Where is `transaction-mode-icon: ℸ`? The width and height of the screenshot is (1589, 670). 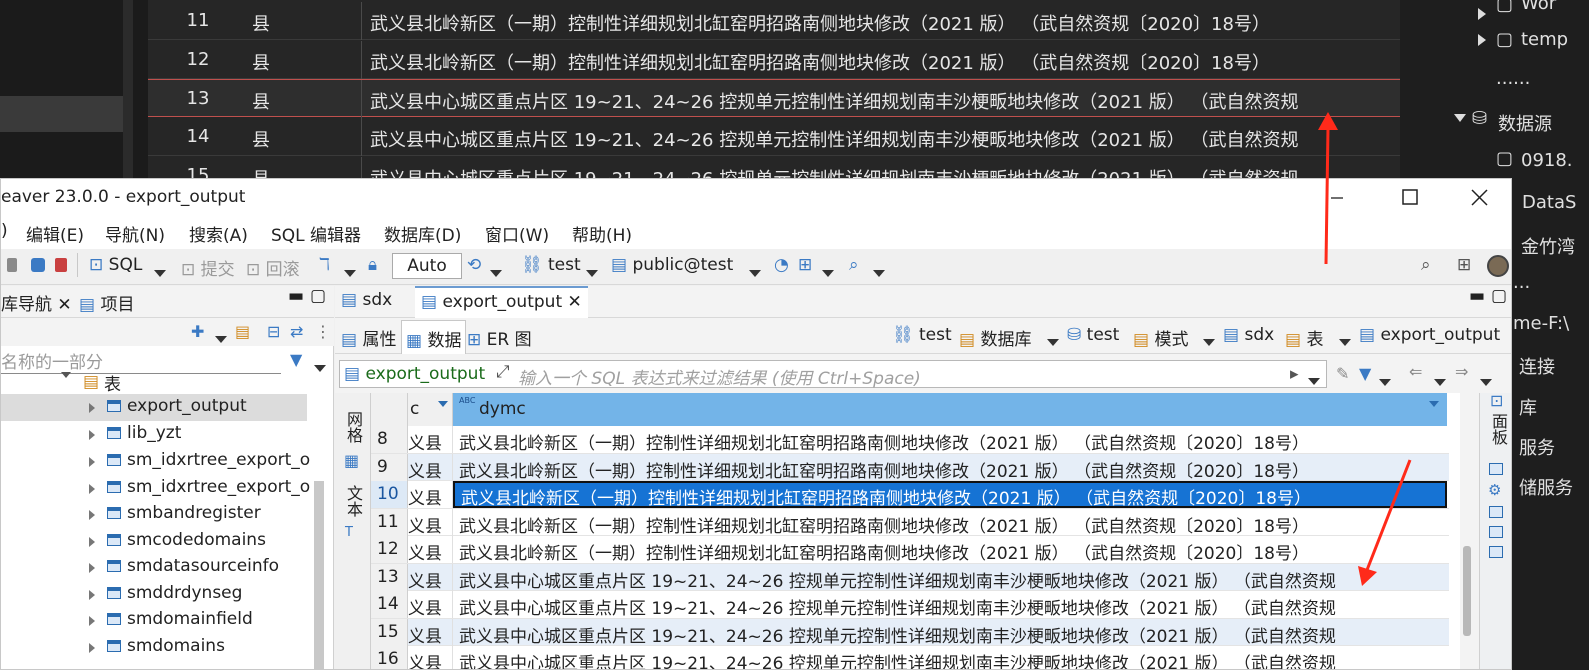 transaction-mode-icon: ℸ is located at coordinates (324, 265).